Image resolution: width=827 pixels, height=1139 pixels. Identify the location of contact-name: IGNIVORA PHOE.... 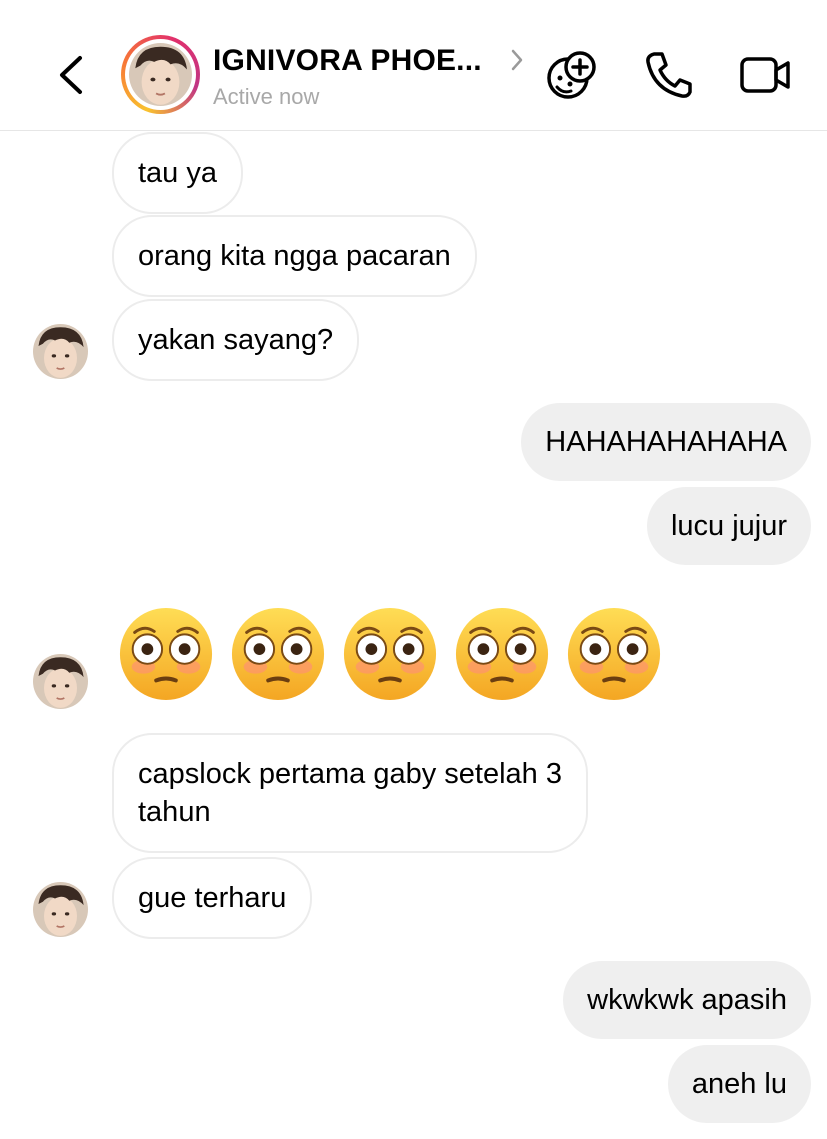
(347, 60).